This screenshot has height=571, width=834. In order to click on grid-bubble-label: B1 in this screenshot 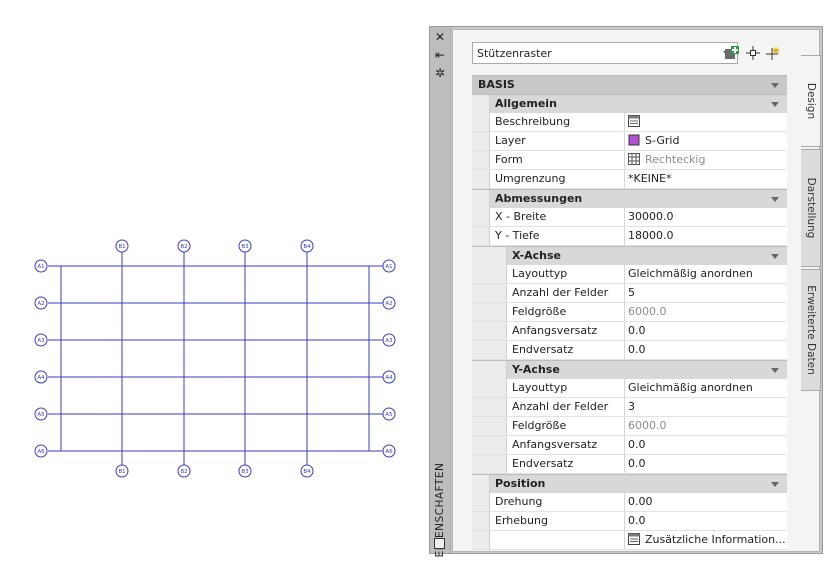, I will do `click(121, 472)`.